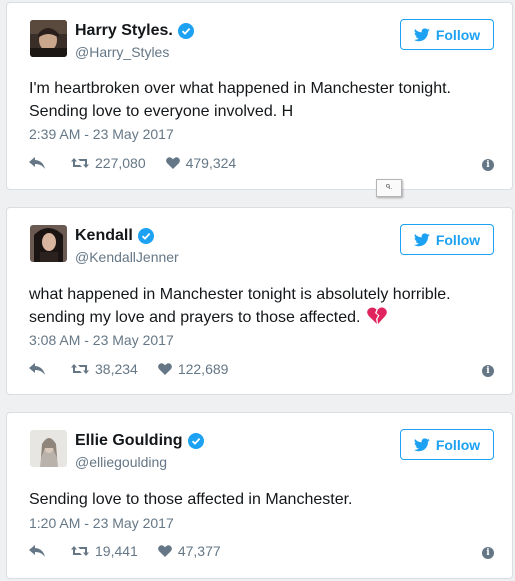 This screenshot has width=515, height=581. What do you see at coordinates (199, 551) in the screenshot?
I see `like-count: 47,377` at bounding box center [199, 551].